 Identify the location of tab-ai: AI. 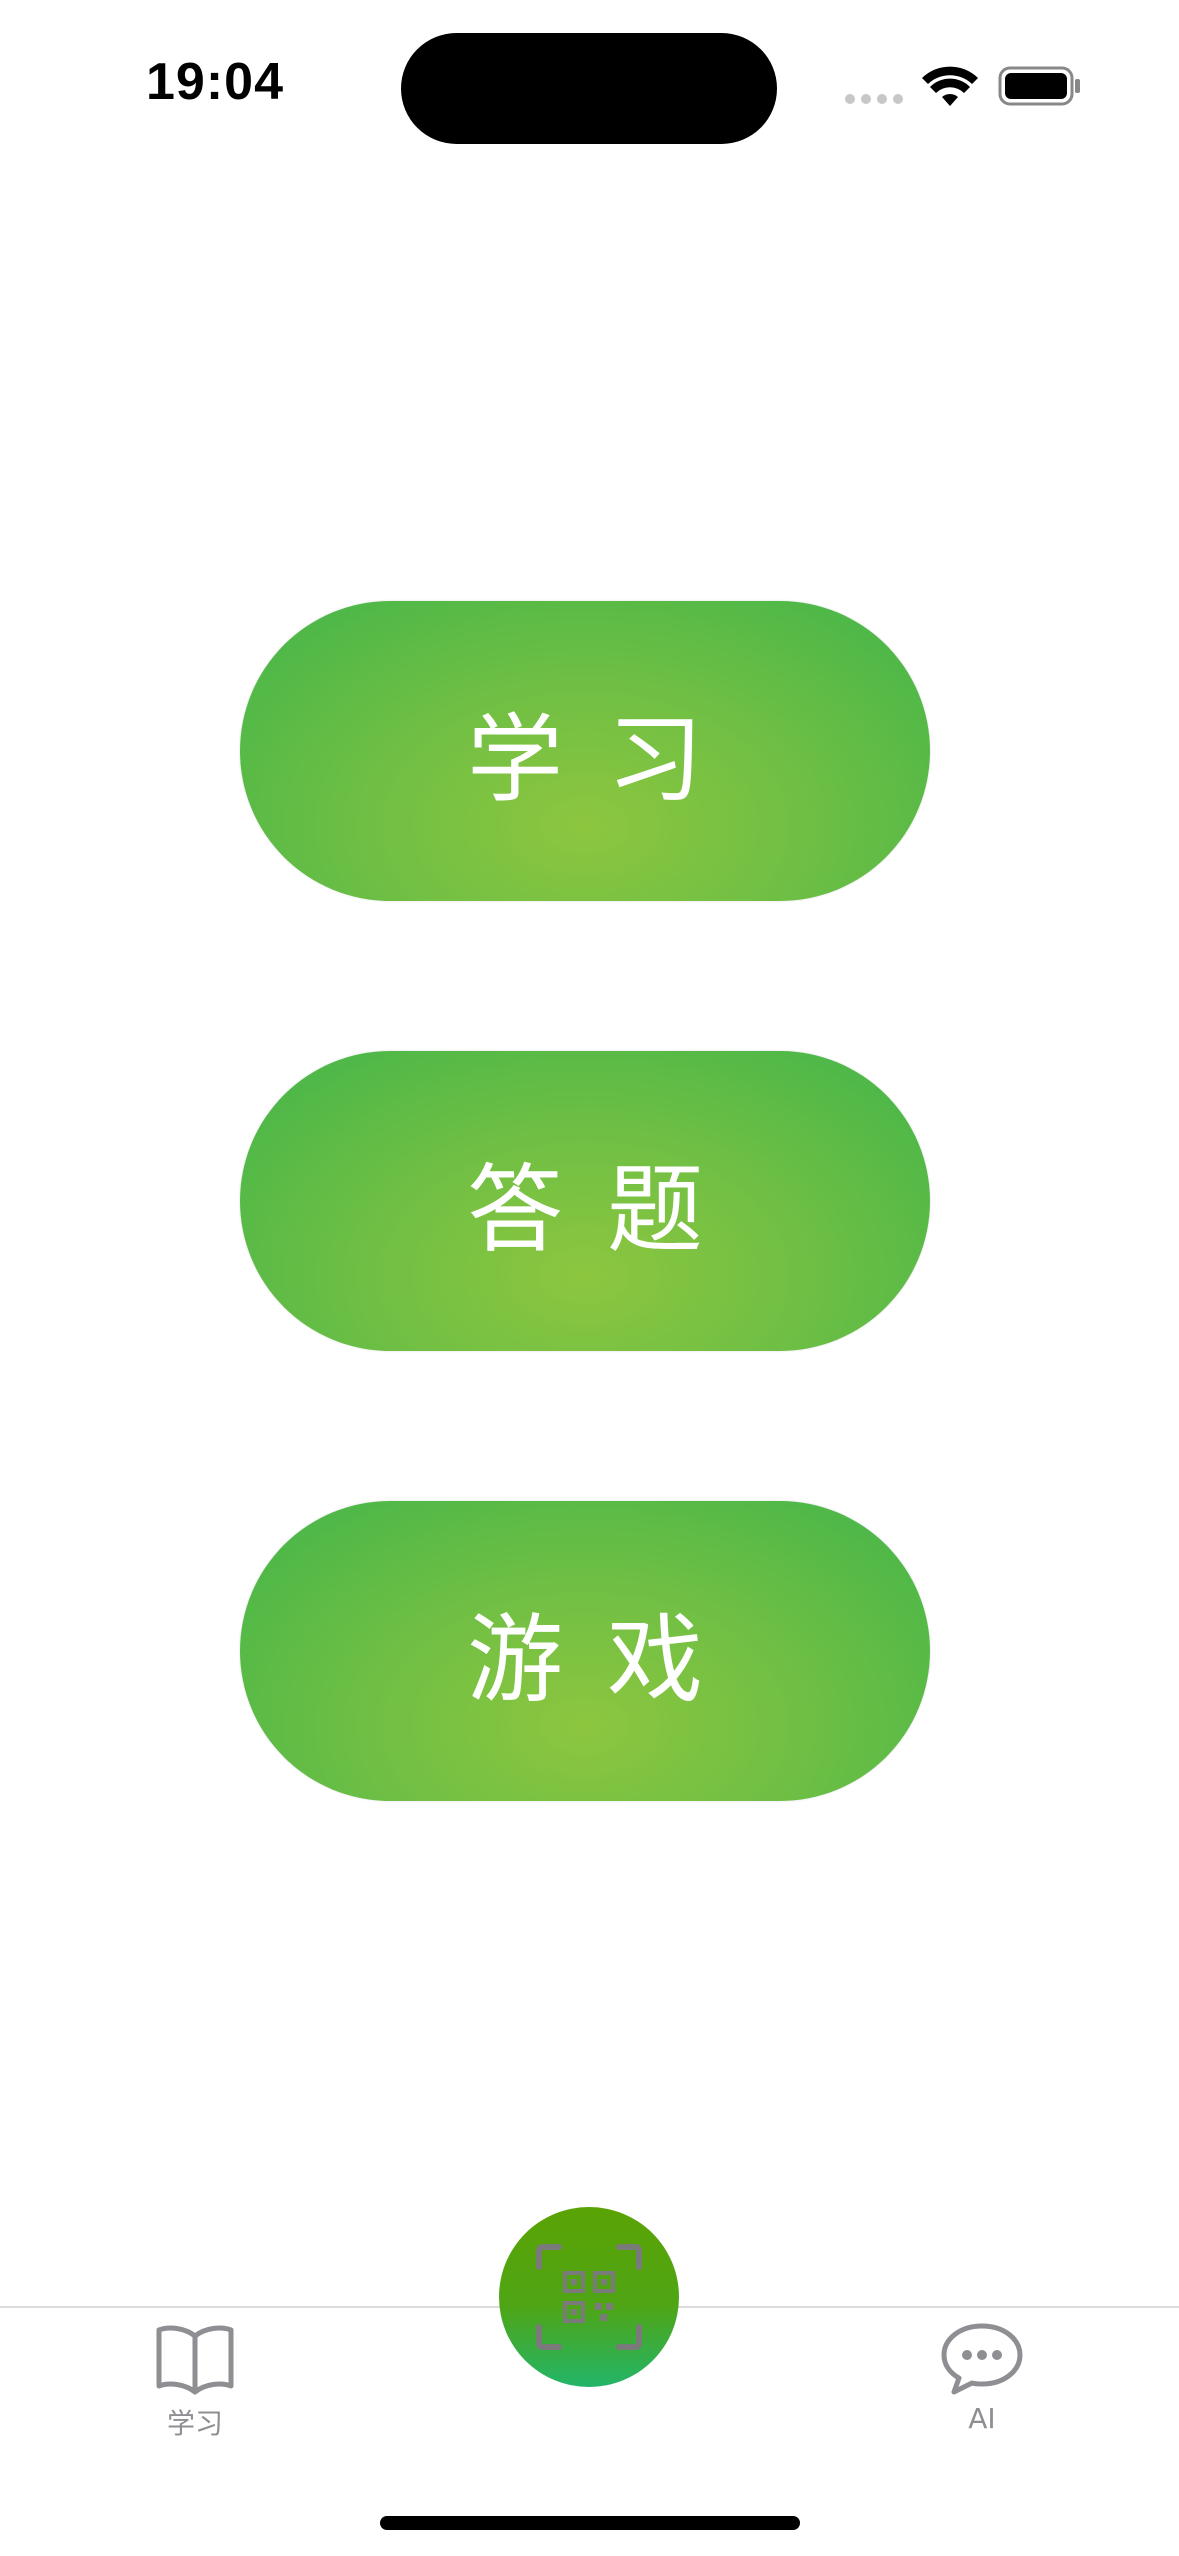
(982, 2395).